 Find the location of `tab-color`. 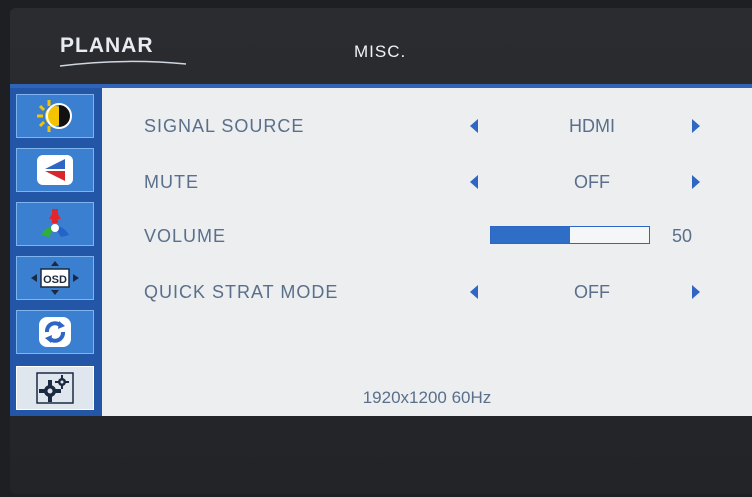

tab-color is located at coordinates (55, 224).